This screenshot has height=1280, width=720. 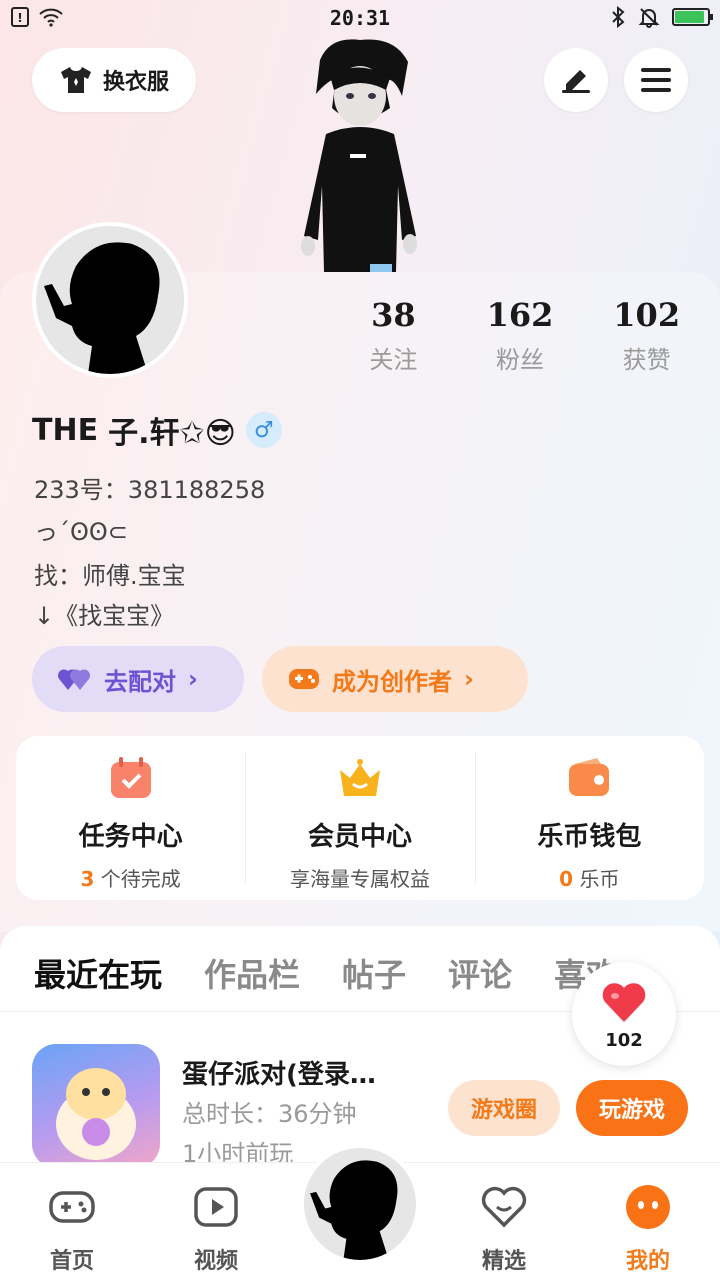 I want to click on nav-video-label: 视频, so click(x=215, y=1261).